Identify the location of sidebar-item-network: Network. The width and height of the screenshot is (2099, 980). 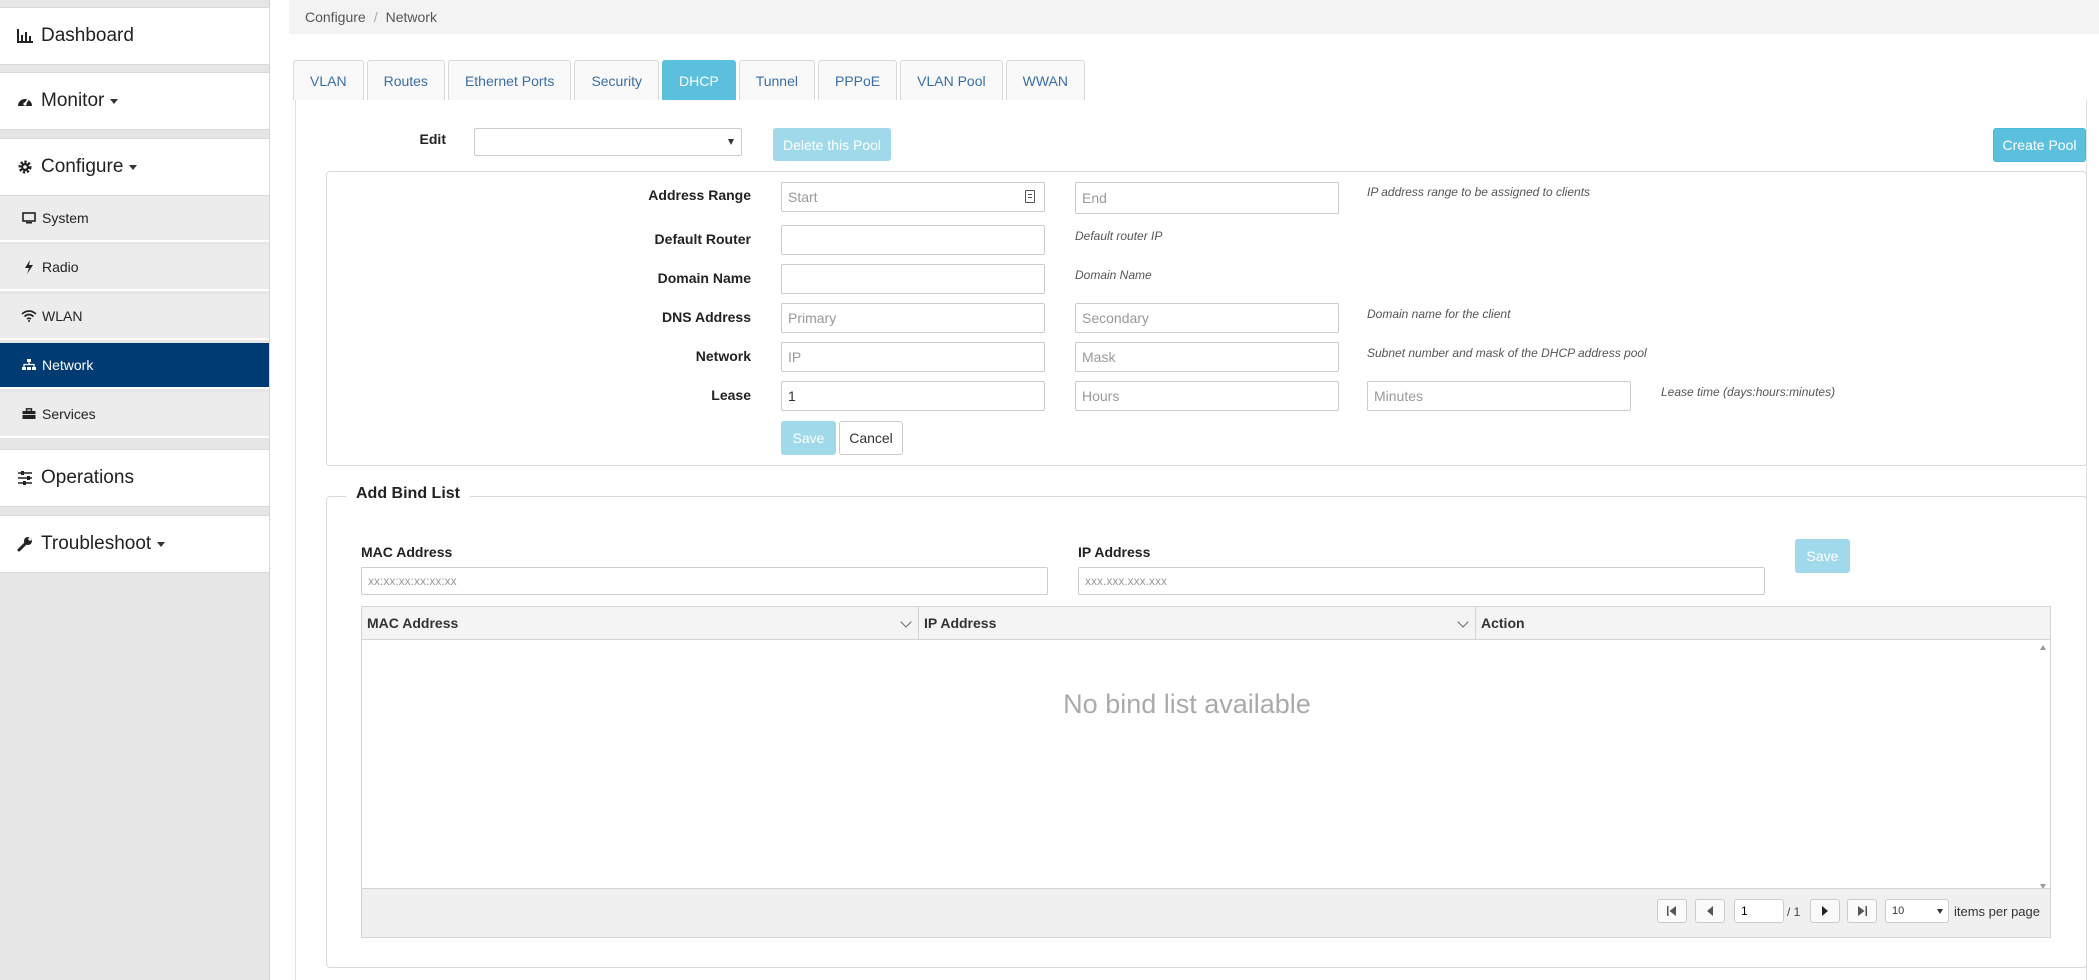
(134, 366).